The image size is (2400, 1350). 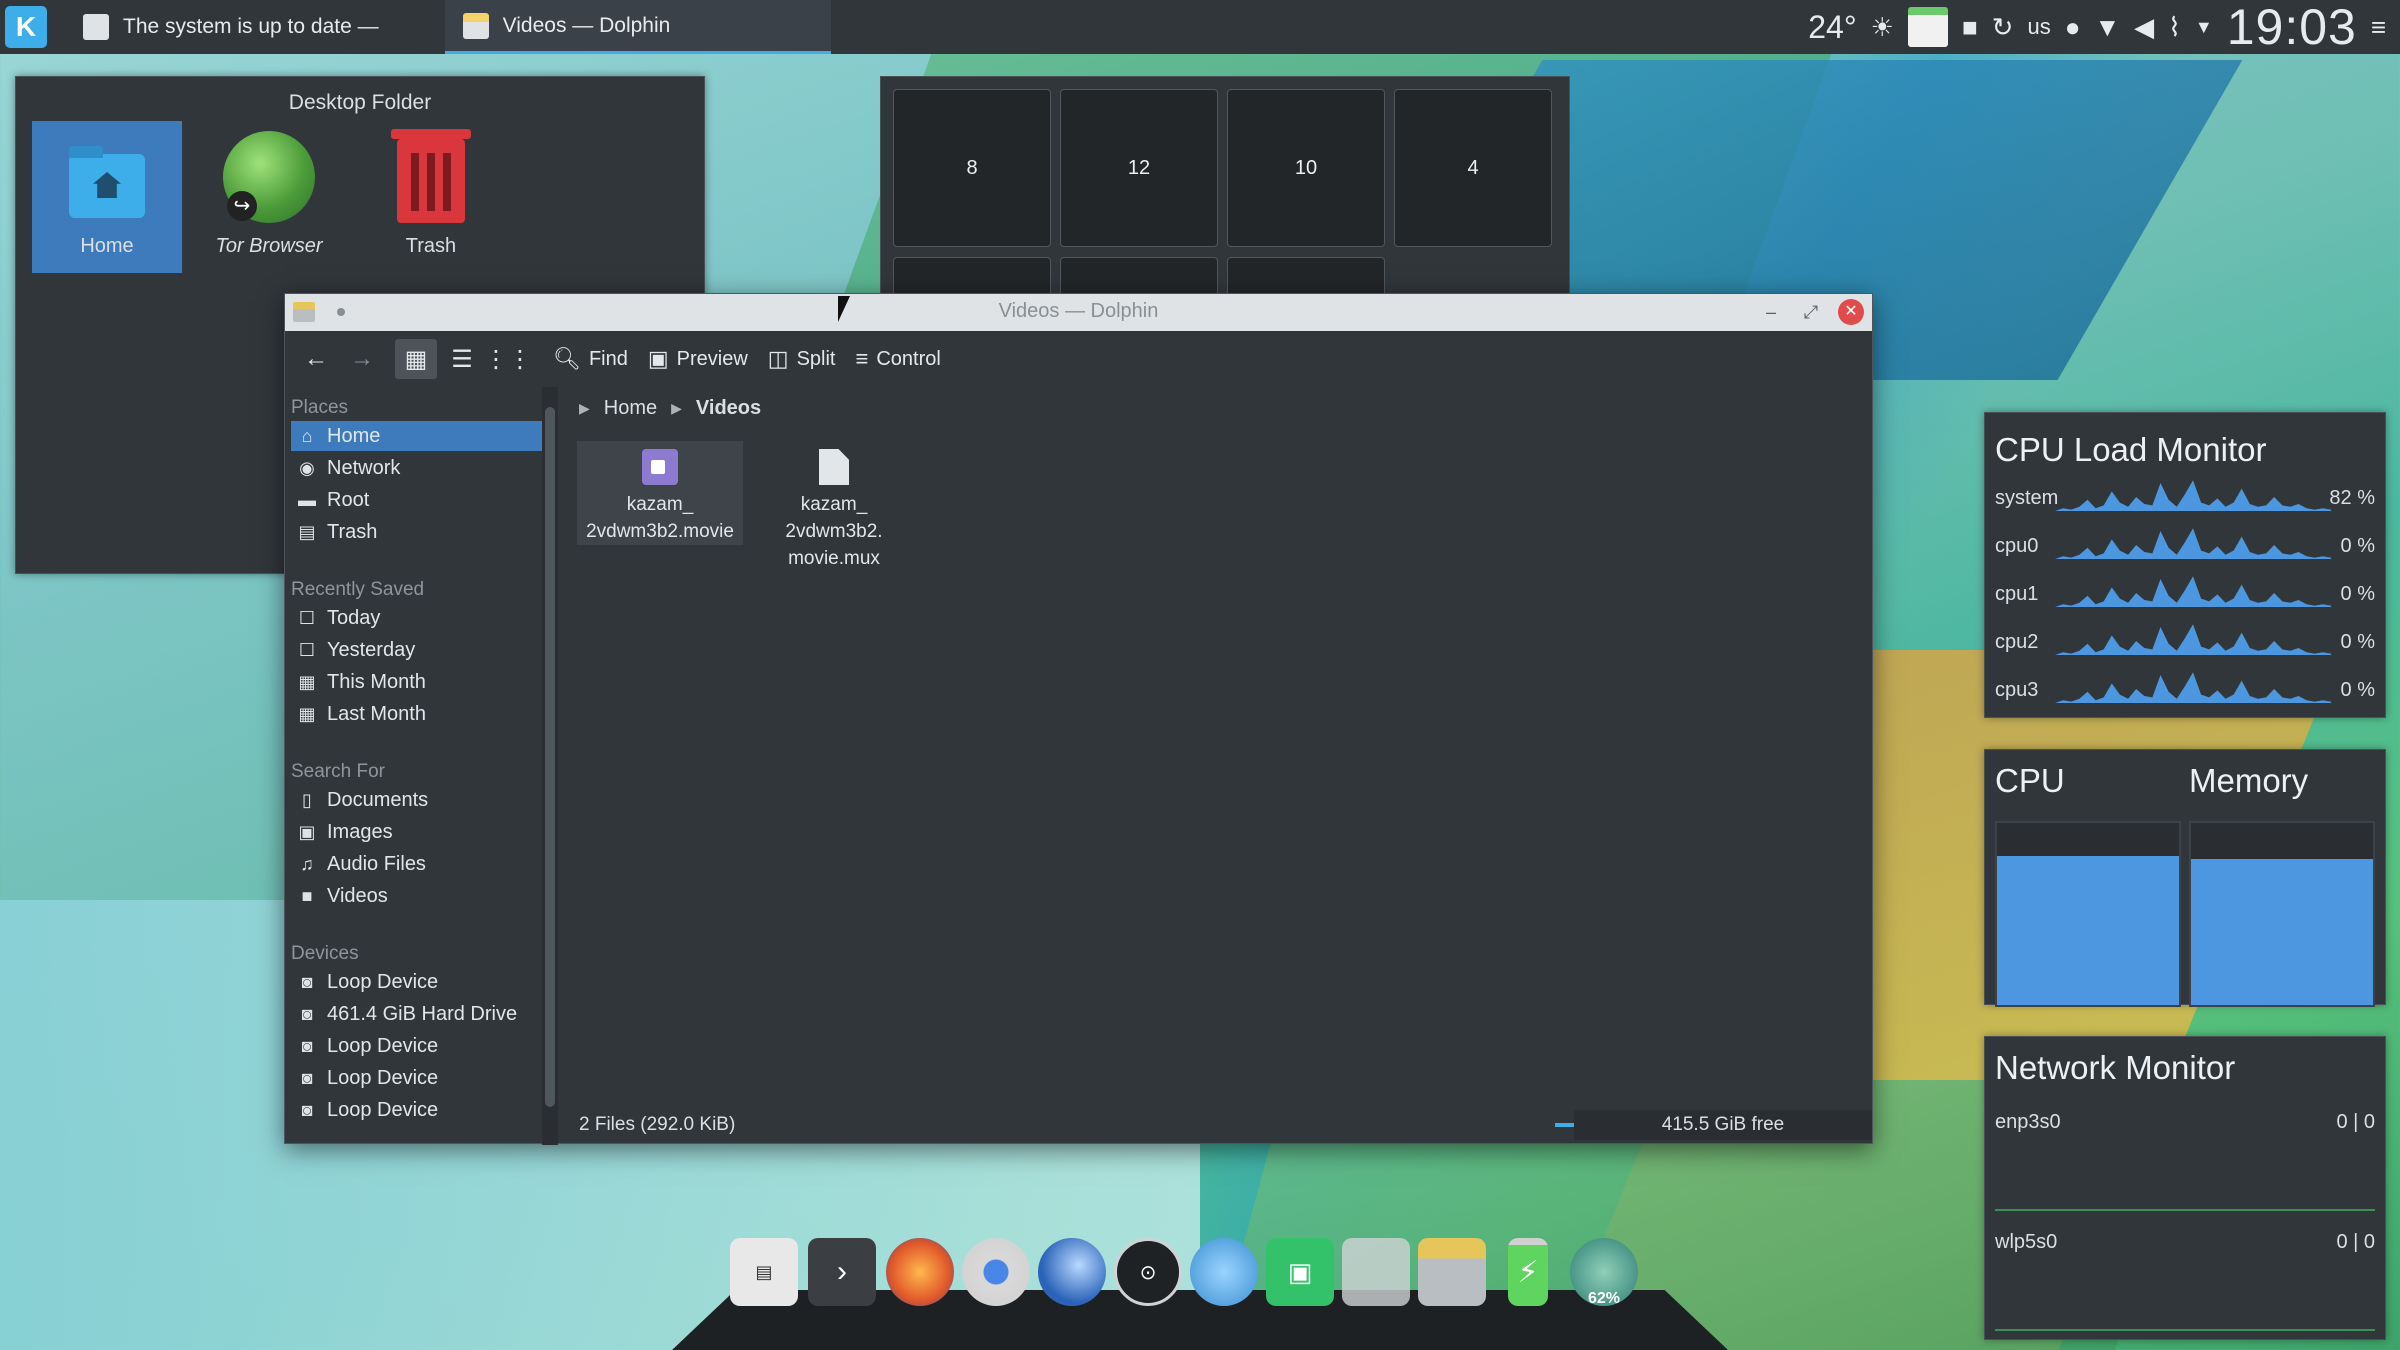 I want to click on icons-view-button: ▦, so click(x=416, y=359).